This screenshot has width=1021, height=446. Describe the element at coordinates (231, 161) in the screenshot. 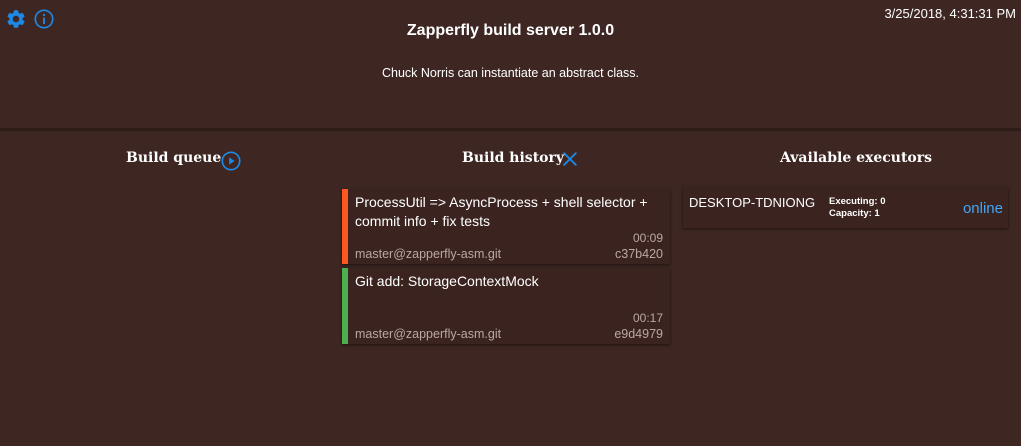

I see `play-circle-icon` at that location.